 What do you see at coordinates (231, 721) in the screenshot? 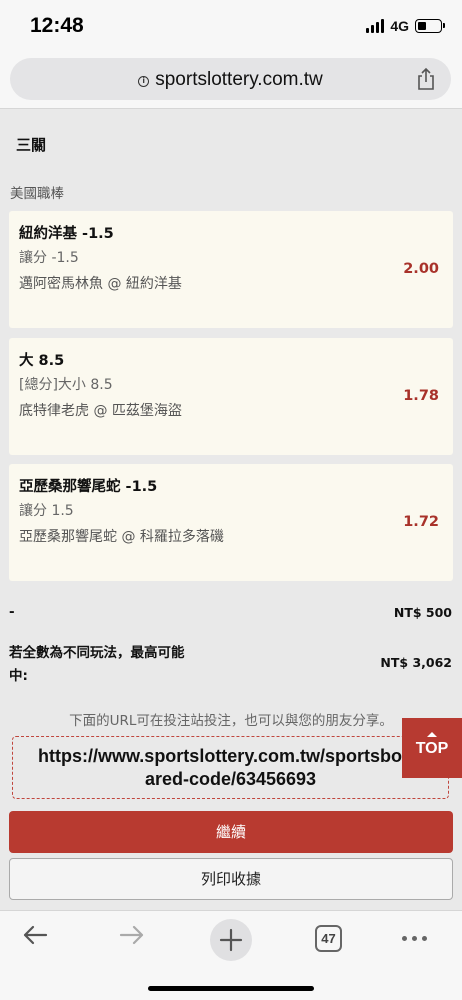
I see `share-note: 下面的URL可在投注站投注，也可以與您的朋友分享。` at bounding box center [231, 721].